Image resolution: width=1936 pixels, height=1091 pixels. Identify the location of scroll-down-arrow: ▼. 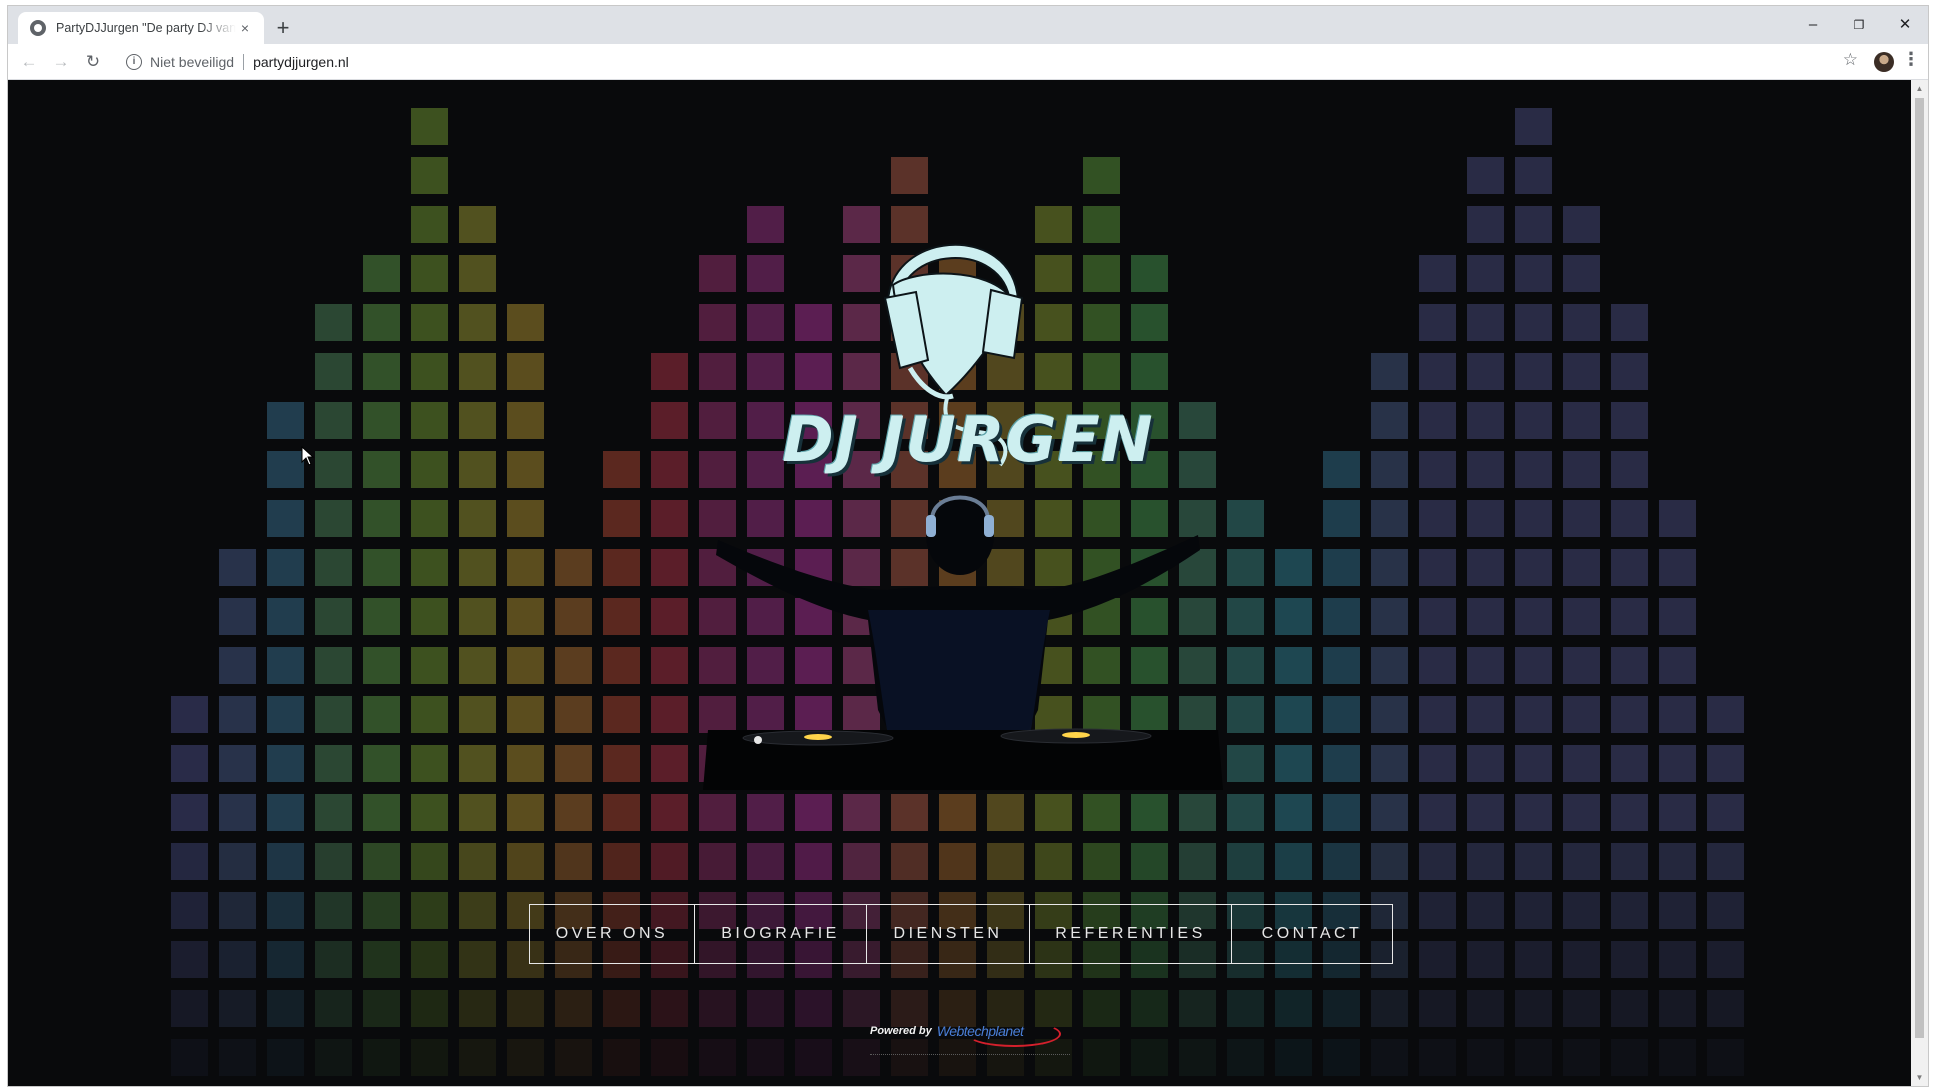
(1919, 1077).